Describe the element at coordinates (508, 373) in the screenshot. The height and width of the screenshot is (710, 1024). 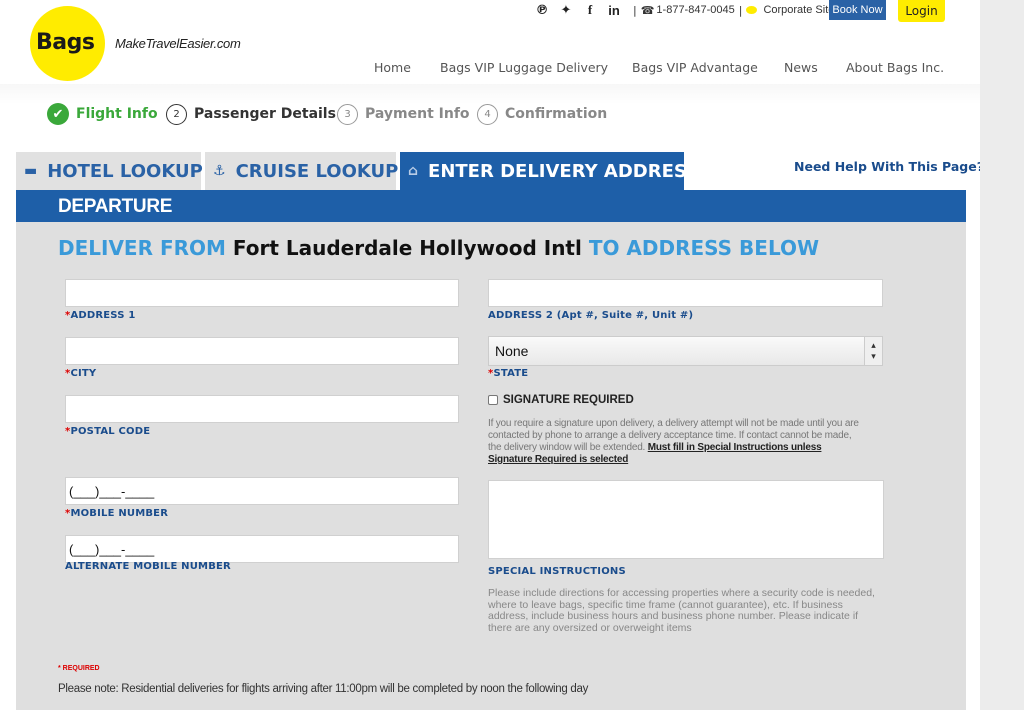
I see `state-label: *STATE` at that location.